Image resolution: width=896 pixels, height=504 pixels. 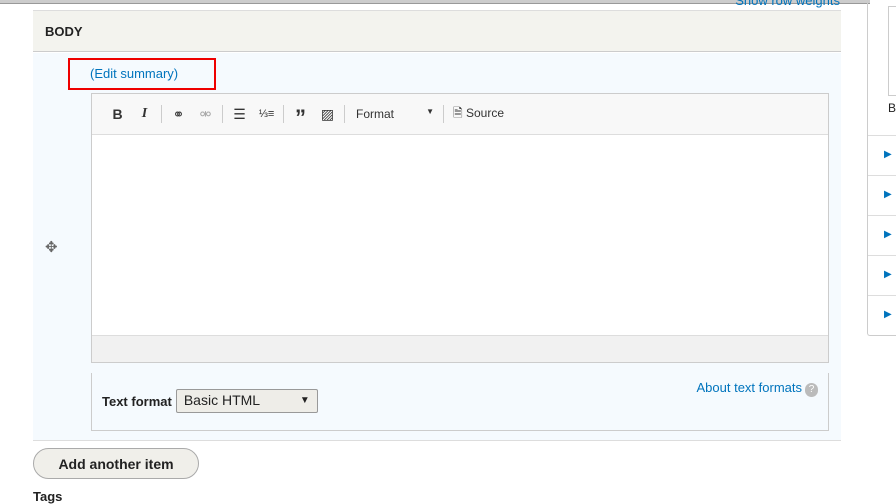 I want to click on field-header: BODY, so click(x=437, y=31).